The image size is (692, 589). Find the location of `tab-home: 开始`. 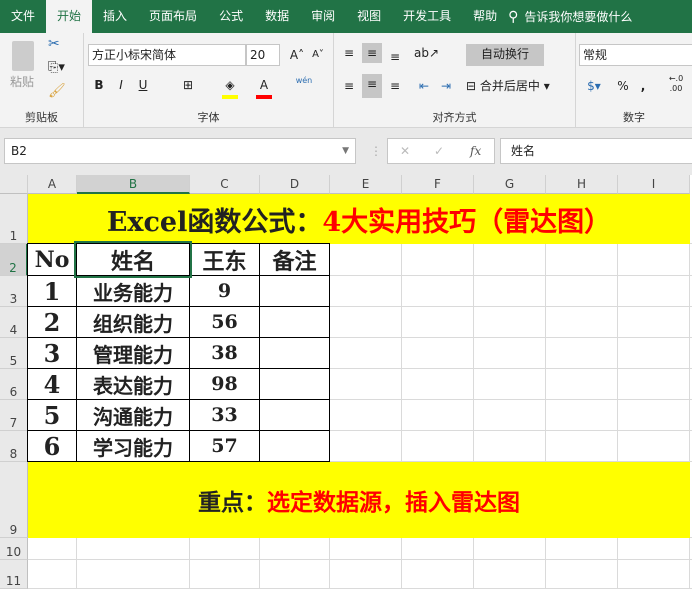

tab-home: 开始 is located at coordinates (69, 16).